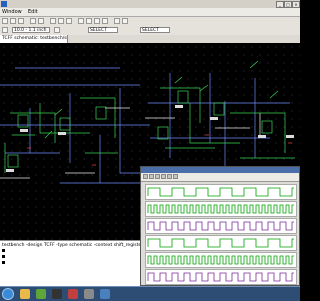 The image size is (320, 301). I want to click on grid-value-field: 10.0 - 1.1 inch, so click(31, 30).